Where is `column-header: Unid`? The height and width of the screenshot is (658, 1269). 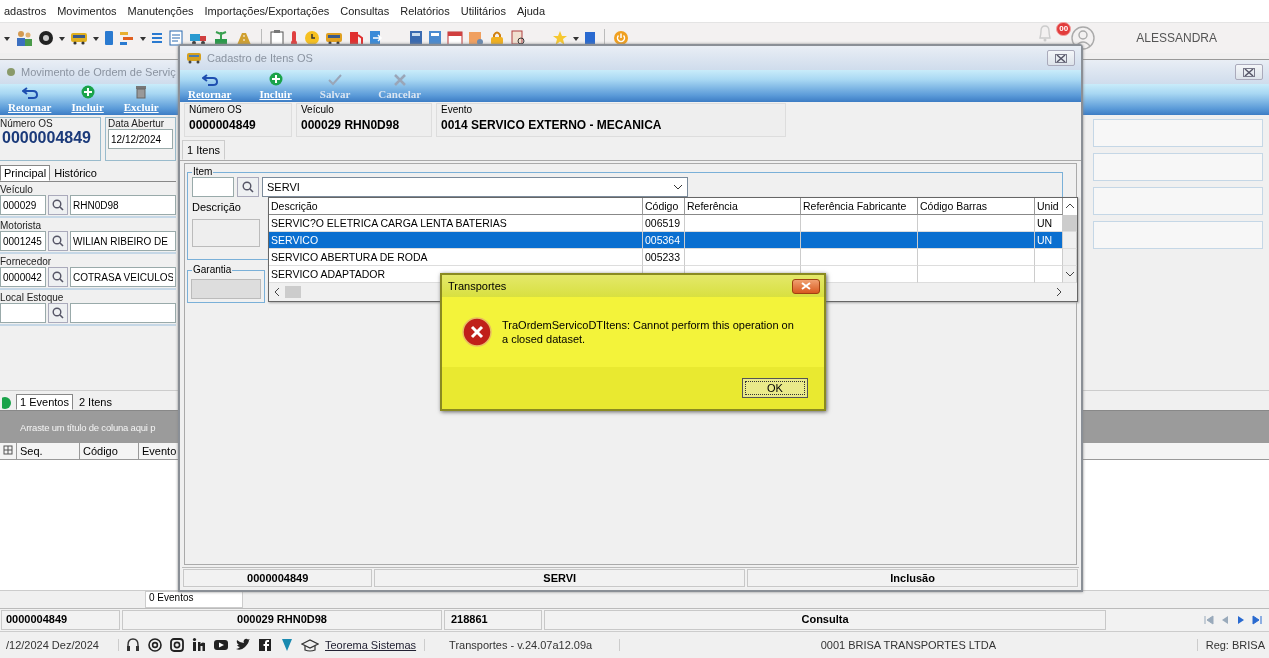
column-header: Unid is located at coordinates (1049, 206).